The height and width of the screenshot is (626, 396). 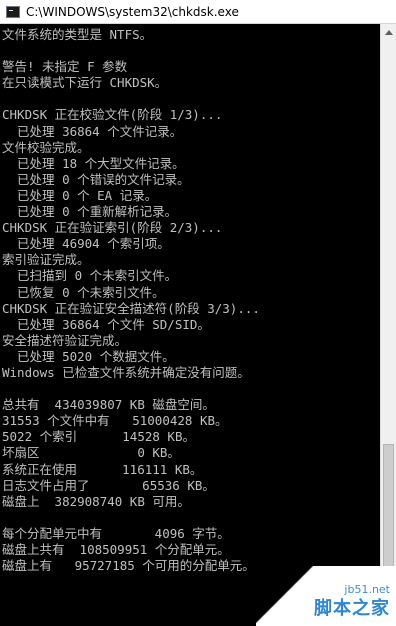 What do you see at coordinates (86, 244) in the screenshot?
I see `console-line: 已处理 46904 个索引项。` at bounding box center [86, 244].